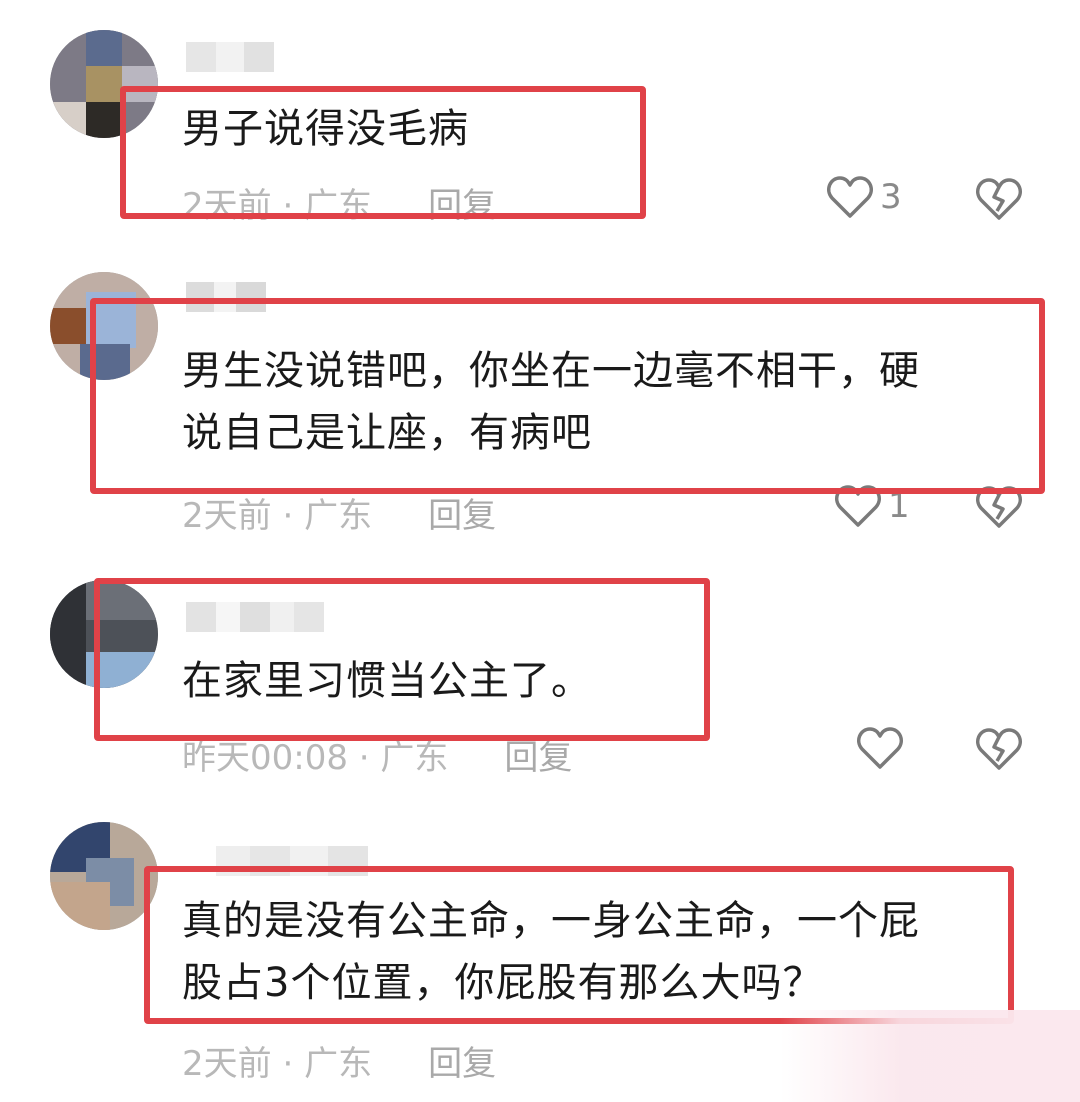 Image resolution: width=1080 pixels, height=1102 pixels. I want to click on like-button: 3, so click(864, 197).